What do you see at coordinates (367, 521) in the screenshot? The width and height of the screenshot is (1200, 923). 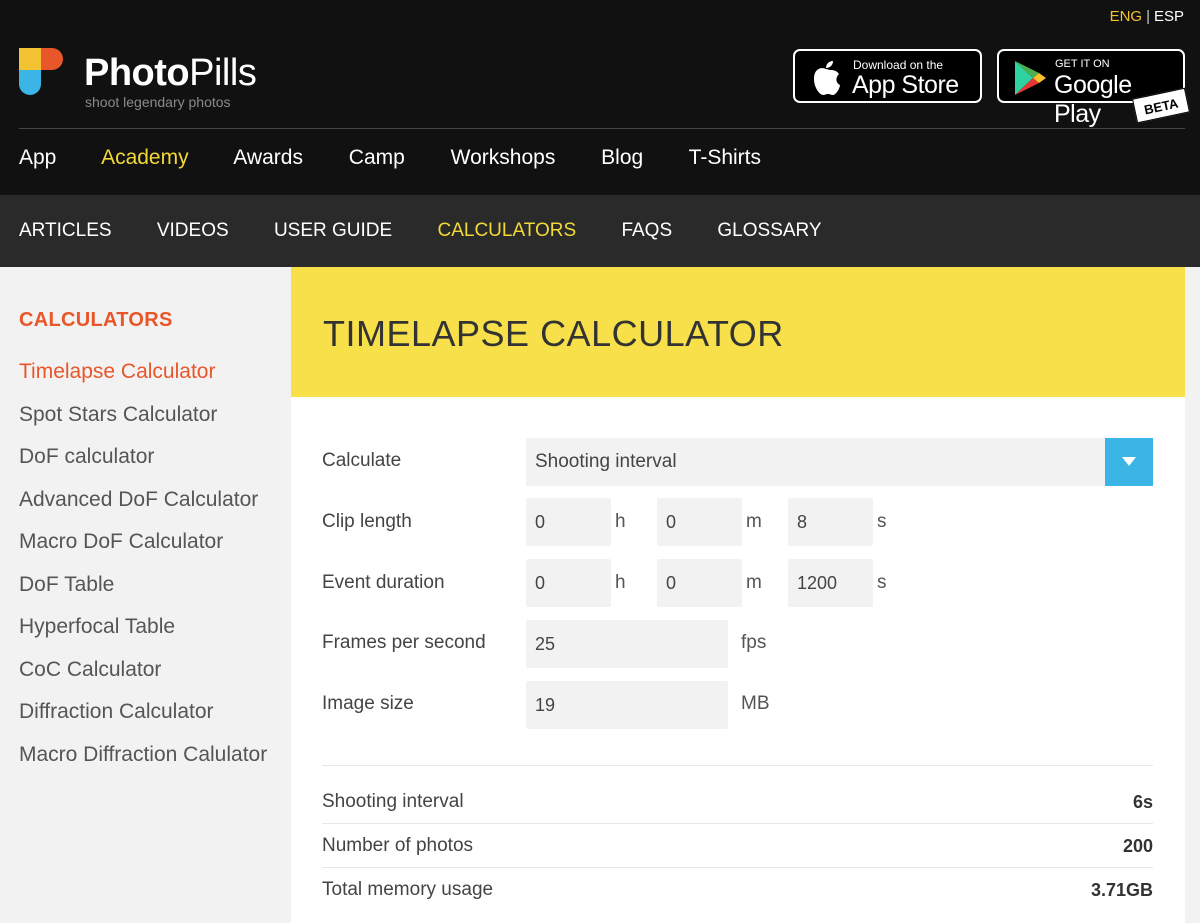 I see `clip-length-label: Clip length` at bounding box center [367, 521].